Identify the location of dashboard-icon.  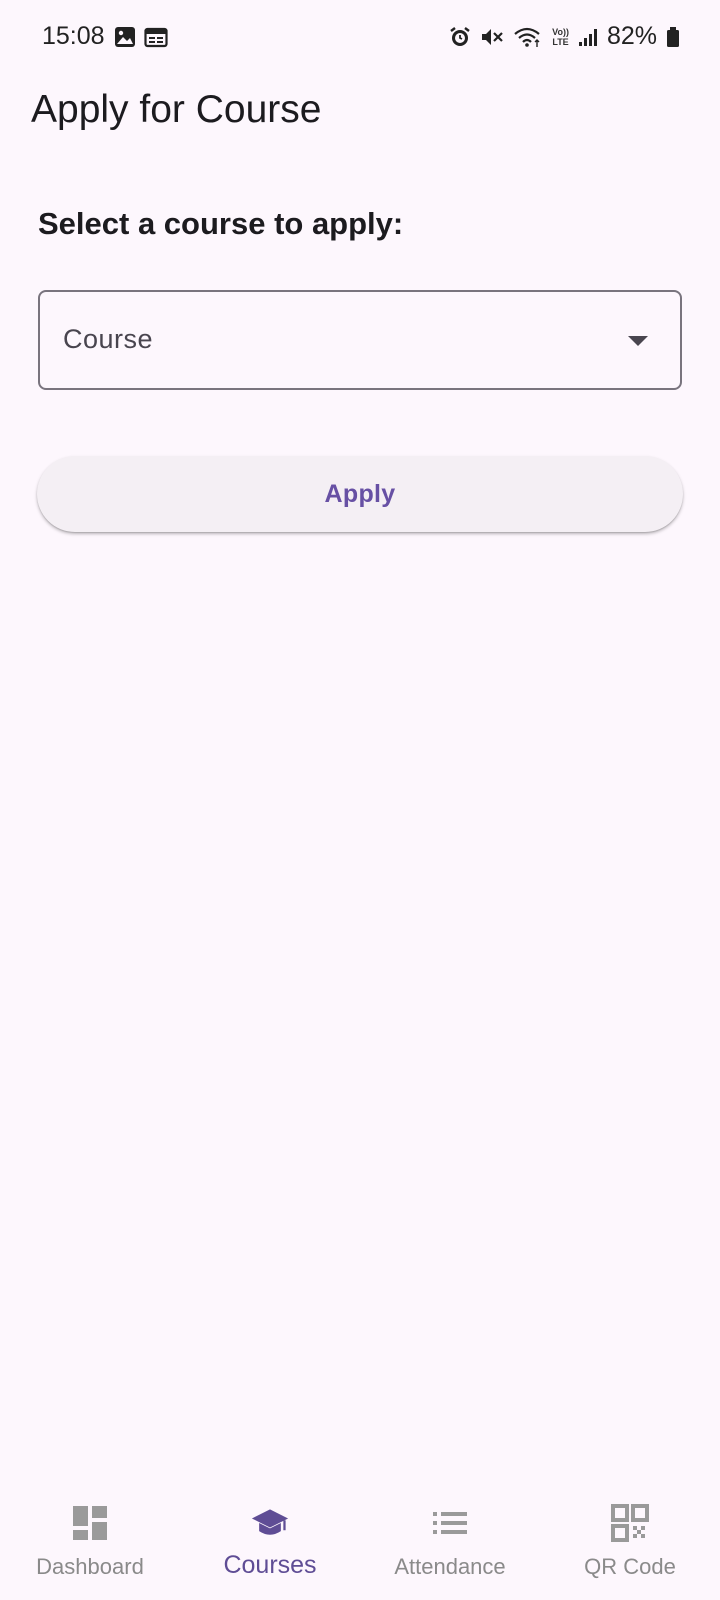
(90, 1523).